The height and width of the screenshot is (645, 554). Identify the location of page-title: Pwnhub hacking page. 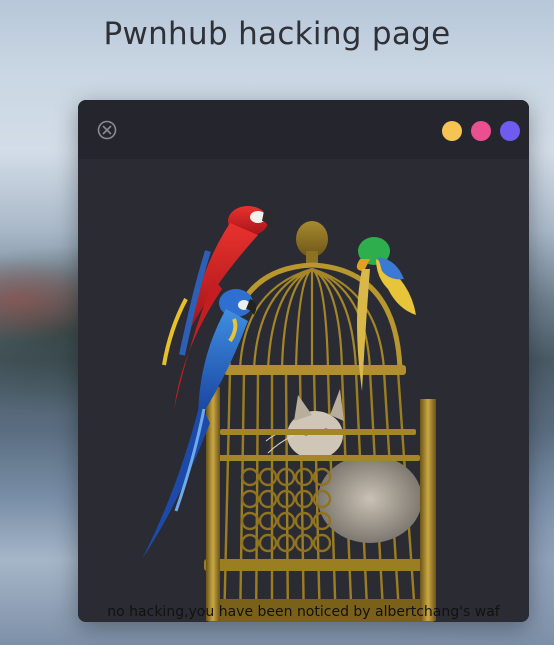
(277, 34).